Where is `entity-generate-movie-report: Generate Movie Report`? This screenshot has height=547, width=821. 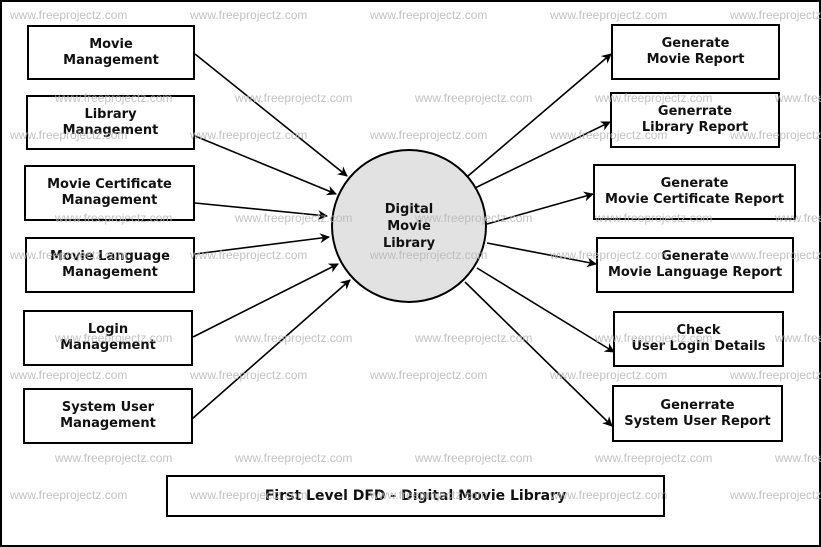
entity-generate-movie-report: Generate Movie Report is located at coordinates (695, 52).